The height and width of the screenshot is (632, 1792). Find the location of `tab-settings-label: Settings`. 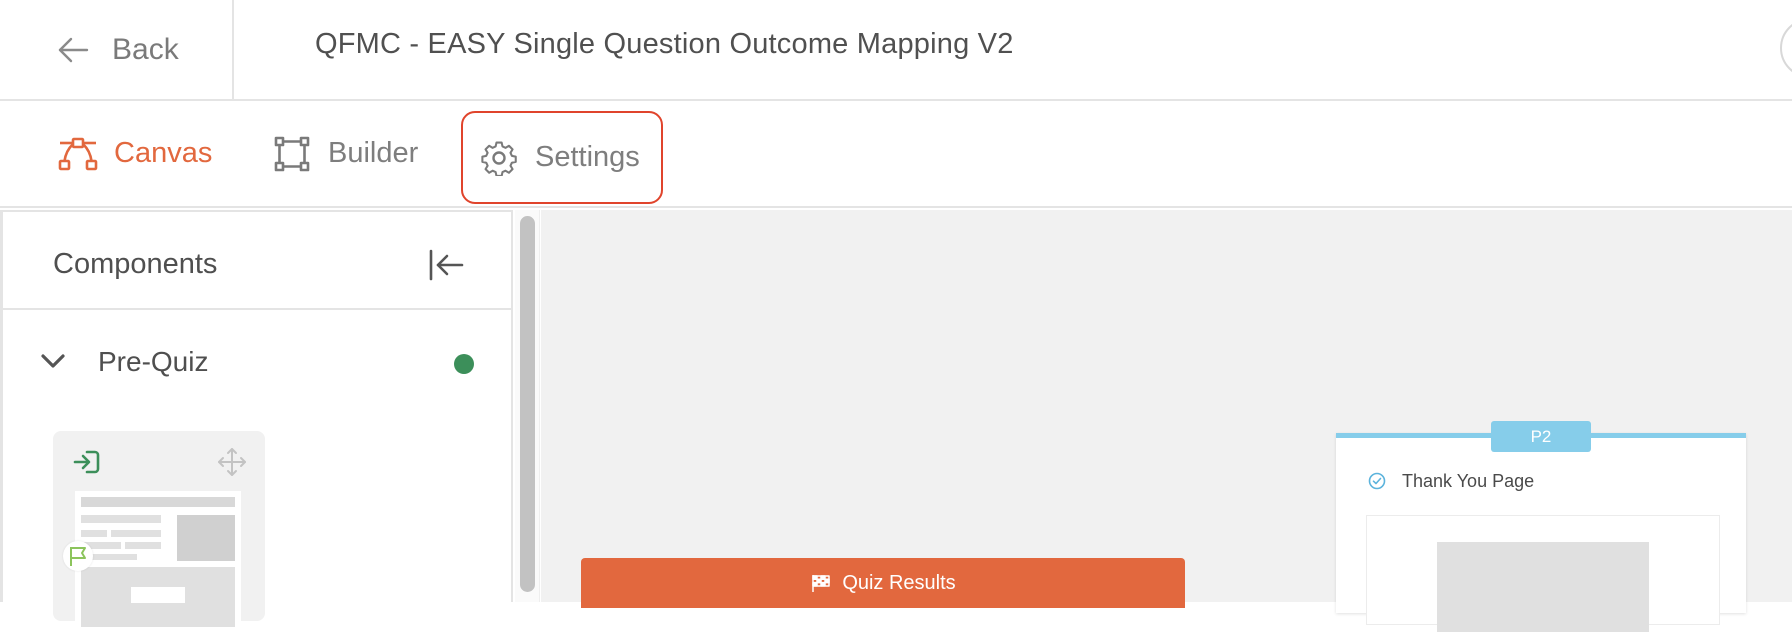

tab-settings-label: Settings is located at coordinates (587, 157).